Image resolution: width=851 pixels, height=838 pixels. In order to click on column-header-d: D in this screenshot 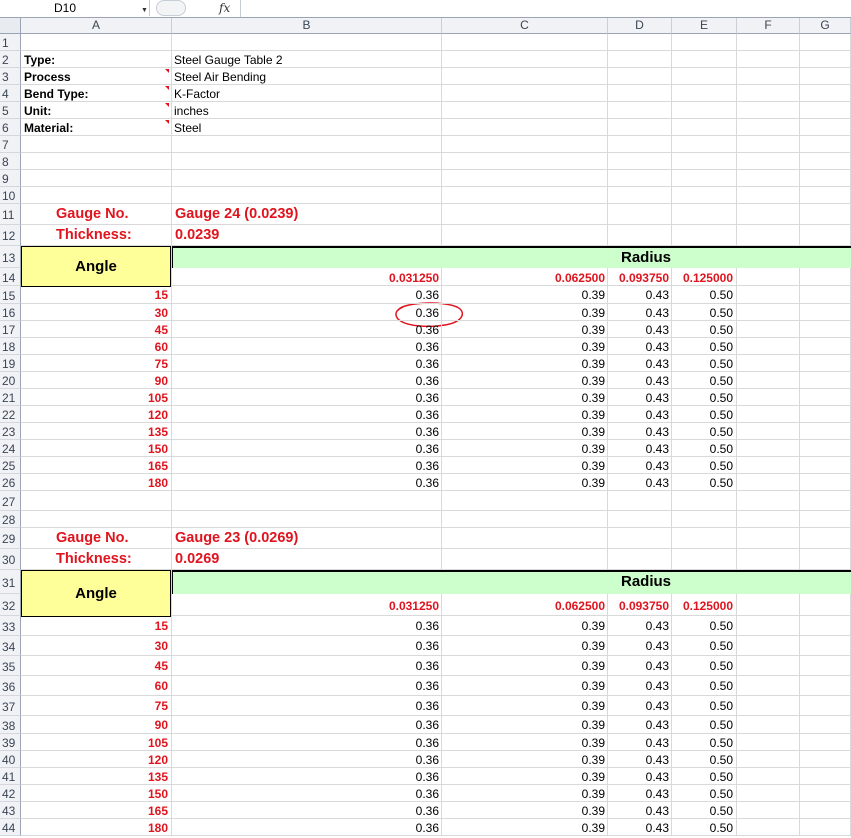, I will do `click(640, 26)`.